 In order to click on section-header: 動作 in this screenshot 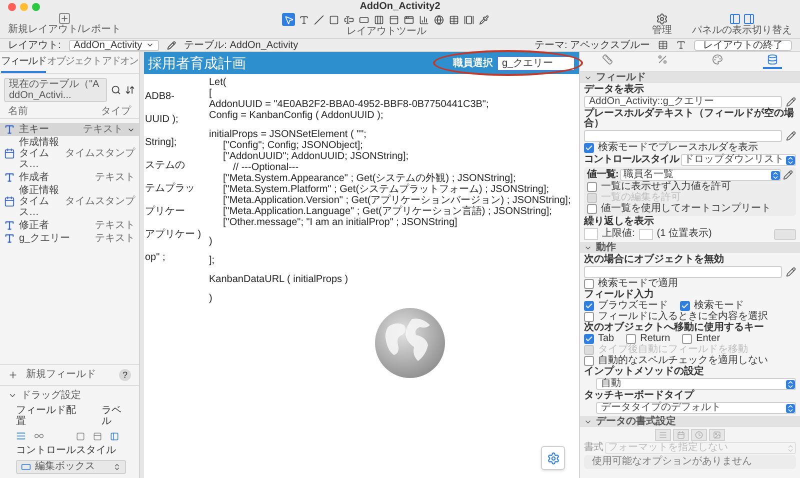, I will do `click(690, 247)`.